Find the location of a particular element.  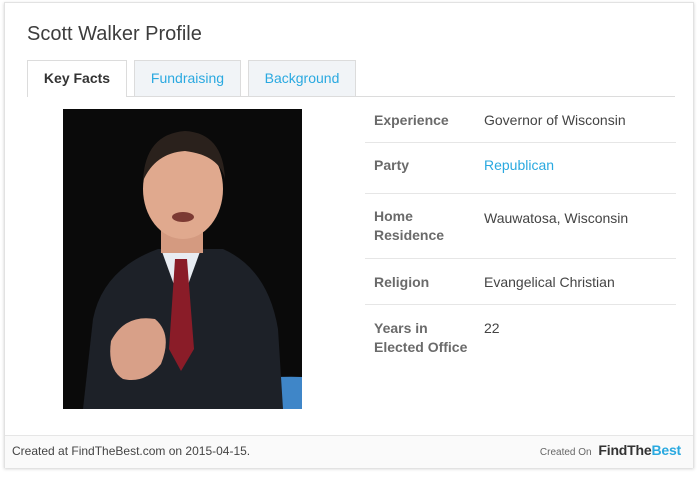

fact-label: Home Residence is located at coordinates (409, 225).